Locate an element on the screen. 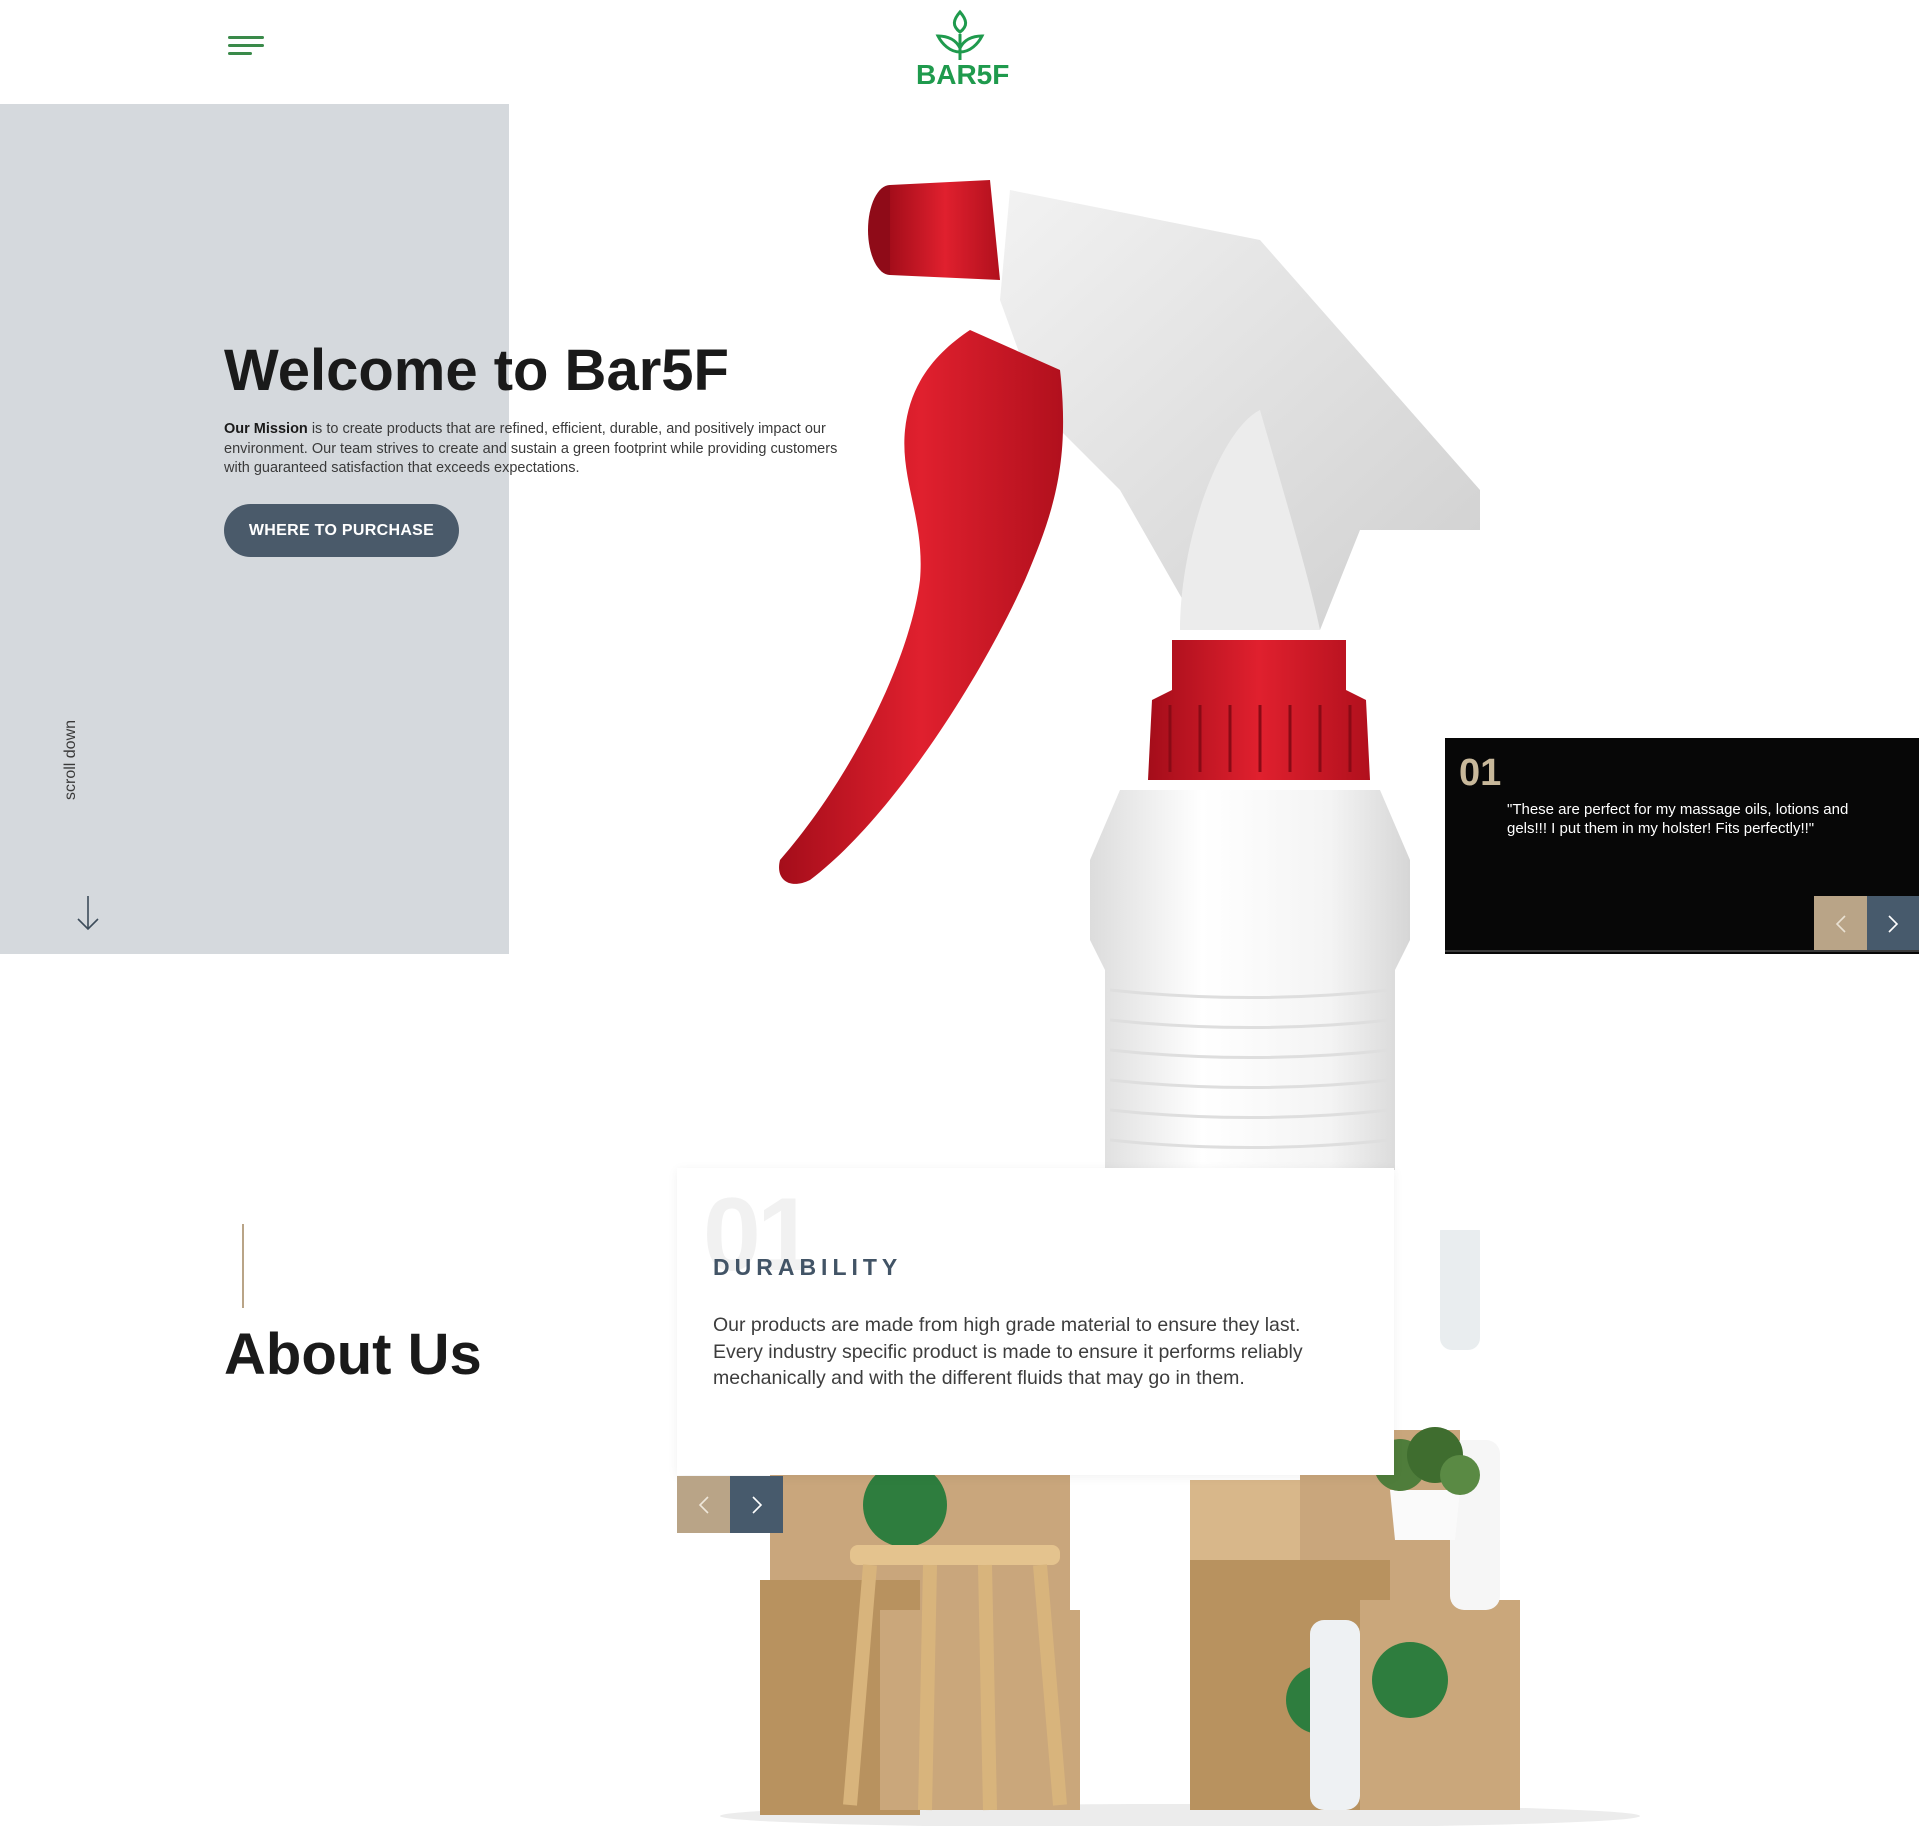 The width and height of the screenshot is (1919, 1826). about-prev-button is located at coordinates (703, 1504).